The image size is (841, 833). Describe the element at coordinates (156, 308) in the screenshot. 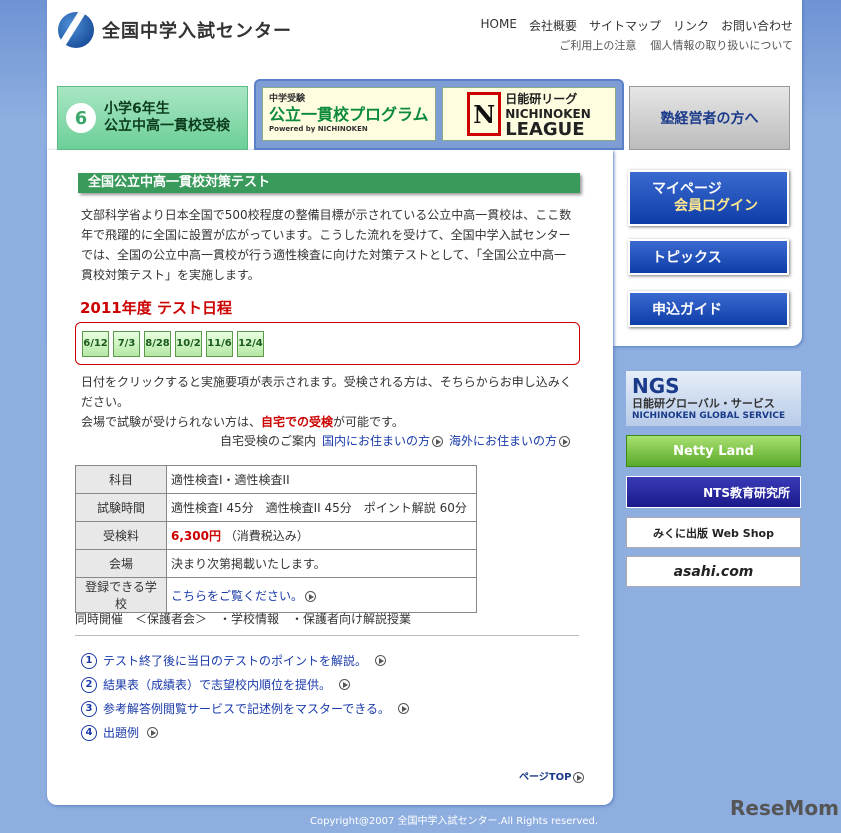

I see `schedule-title: 2011年度 テスト日程` at that location.